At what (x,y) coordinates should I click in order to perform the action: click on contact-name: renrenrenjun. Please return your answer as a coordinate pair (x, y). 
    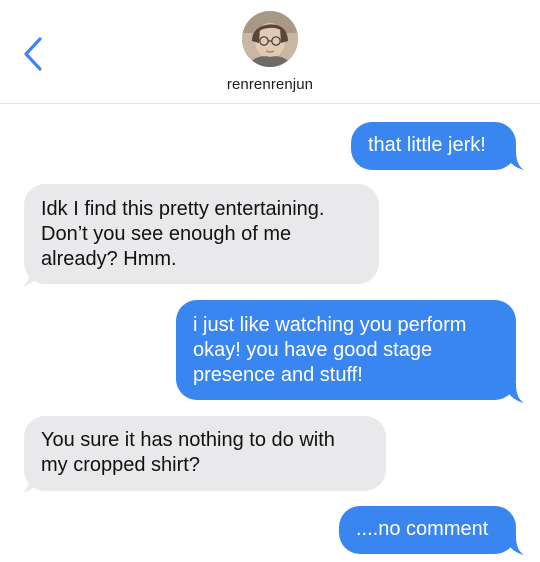
    Looking at the image, I should click on (270, 84).